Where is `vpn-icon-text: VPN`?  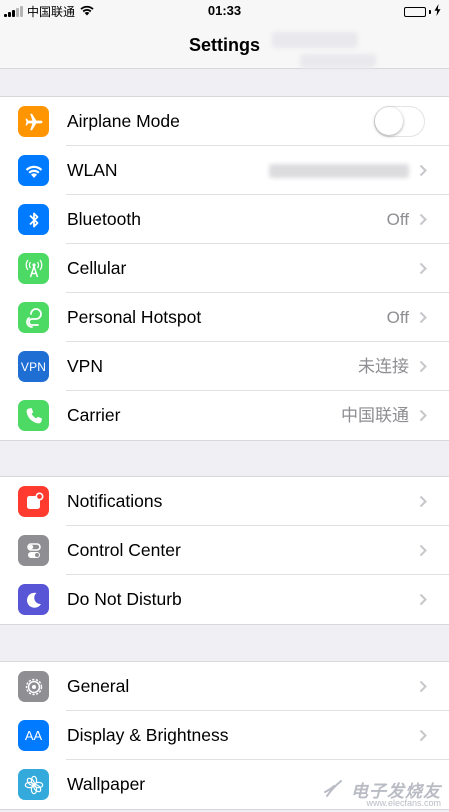
vpn-icon-text: VPN is located at coordinates (33, 366).